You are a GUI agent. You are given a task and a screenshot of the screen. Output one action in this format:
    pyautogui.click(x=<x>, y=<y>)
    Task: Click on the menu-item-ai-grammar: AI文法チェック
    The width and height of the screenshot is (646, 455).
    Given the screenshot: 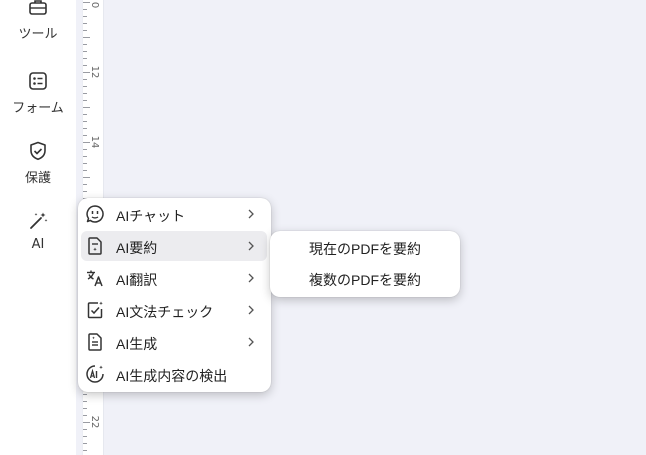 What is the action you would take?
    pyautogui.click(x=174, y=310)
    